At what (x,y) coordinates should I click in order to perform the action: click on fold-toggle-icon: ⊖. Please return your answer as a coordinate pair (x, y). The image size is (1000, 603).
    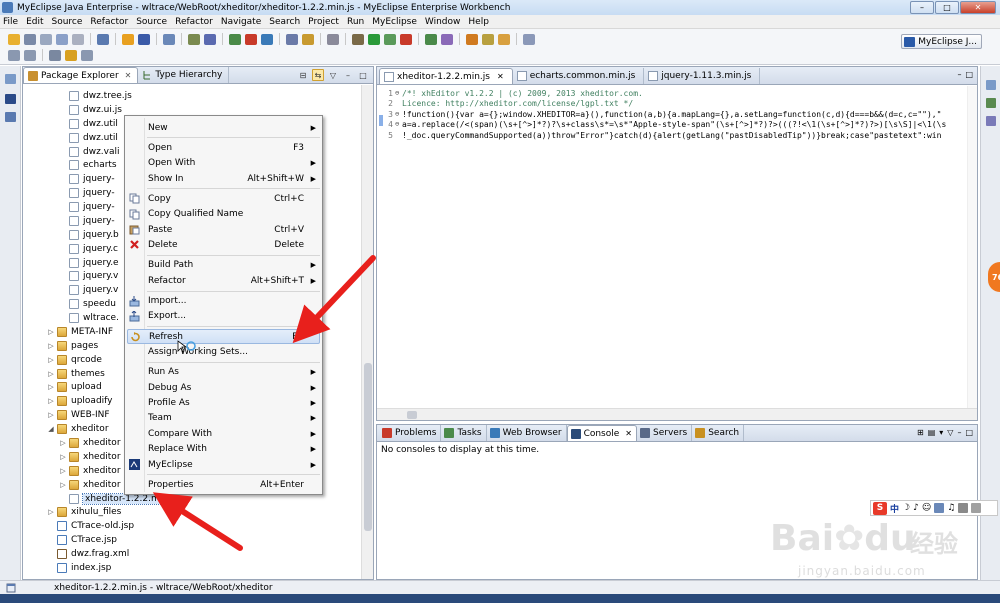
    Looking at the image, I should click on (398, 125).